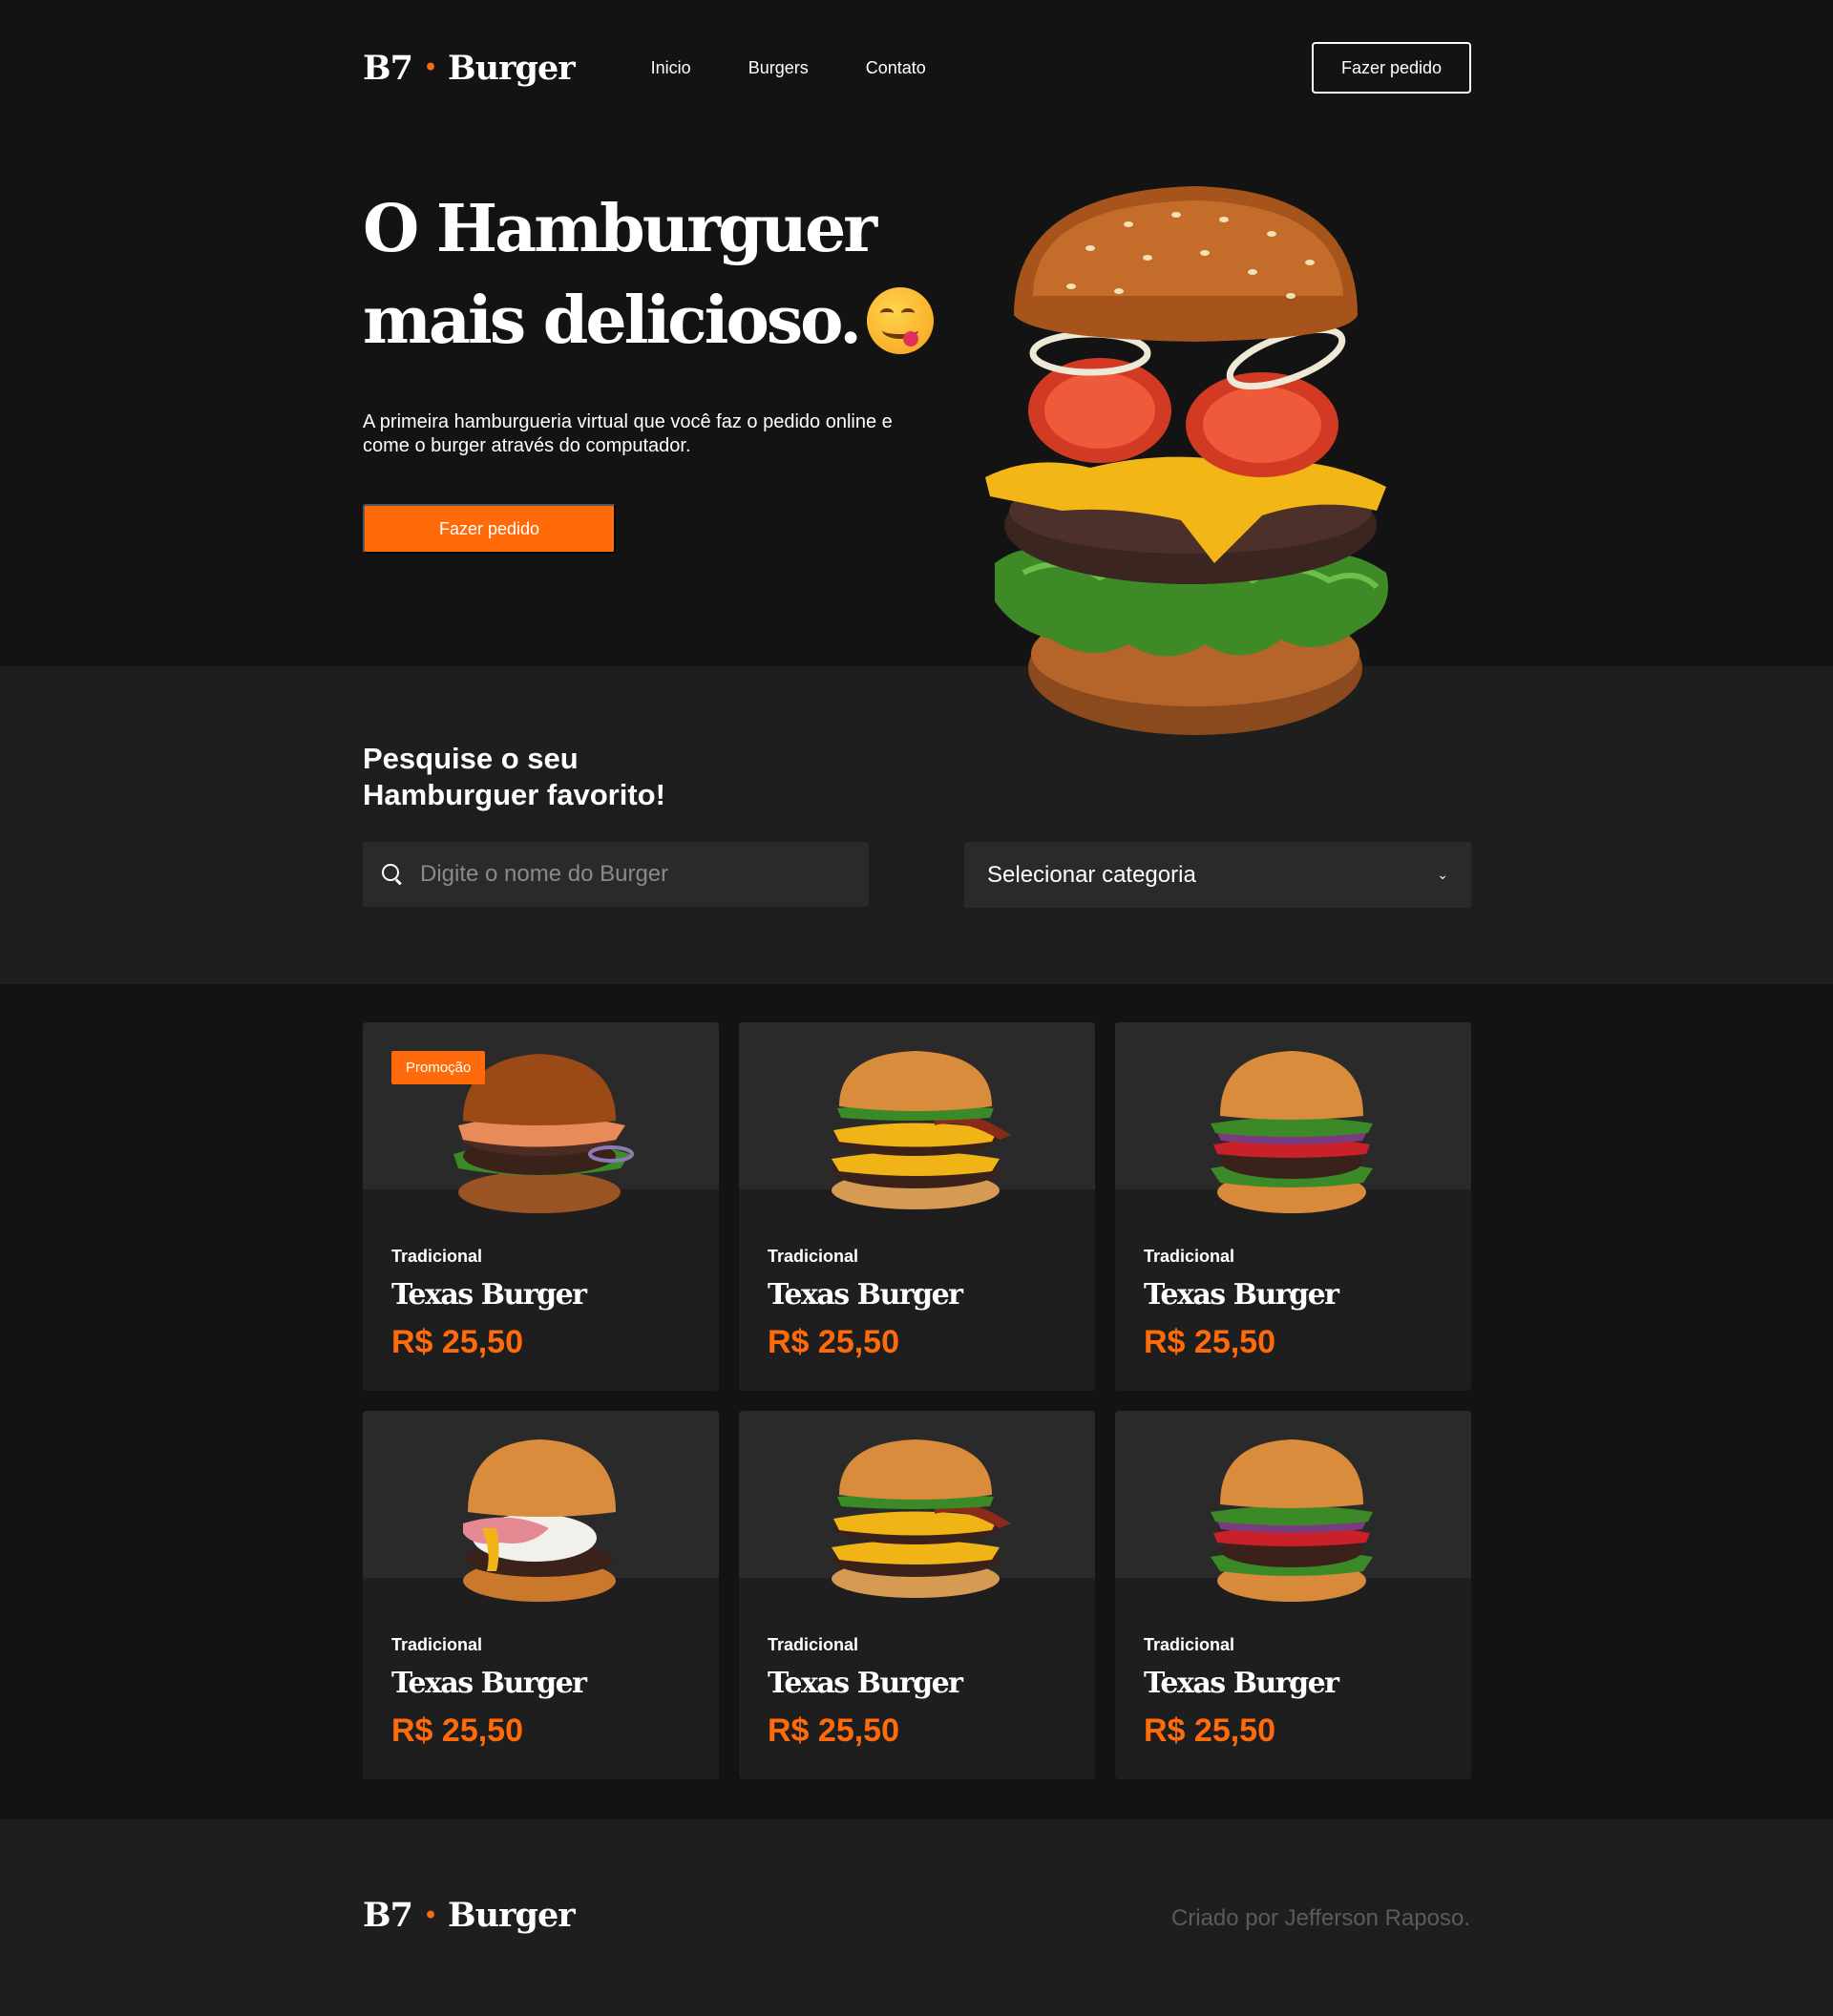  What do you see at coordinates (917, 1918) in the screenshot?
I see `footer: B7 • Burger Criado por Jefferson Raposo.` at bounding box center [917, 1918].